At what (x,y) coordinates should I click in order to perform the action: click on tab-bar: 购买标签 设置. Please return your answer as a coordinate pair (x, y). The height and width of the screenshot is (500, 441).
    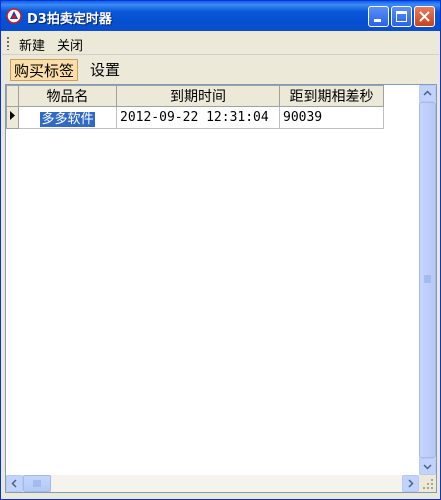
    Looking at the image, I should click on (220, 69).